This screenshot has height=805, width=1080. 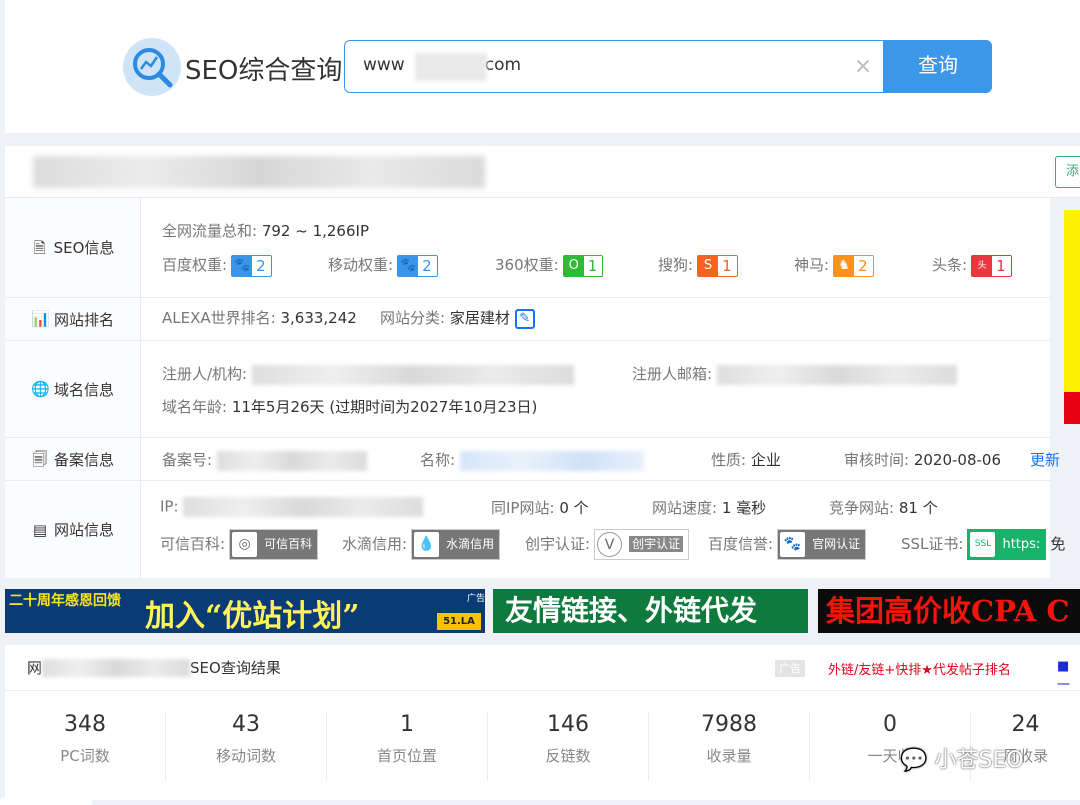 What do you see at coordinates (40, 529) in the screenshot?
I see `list-icon: ▤` at bounding box center [40, 529].